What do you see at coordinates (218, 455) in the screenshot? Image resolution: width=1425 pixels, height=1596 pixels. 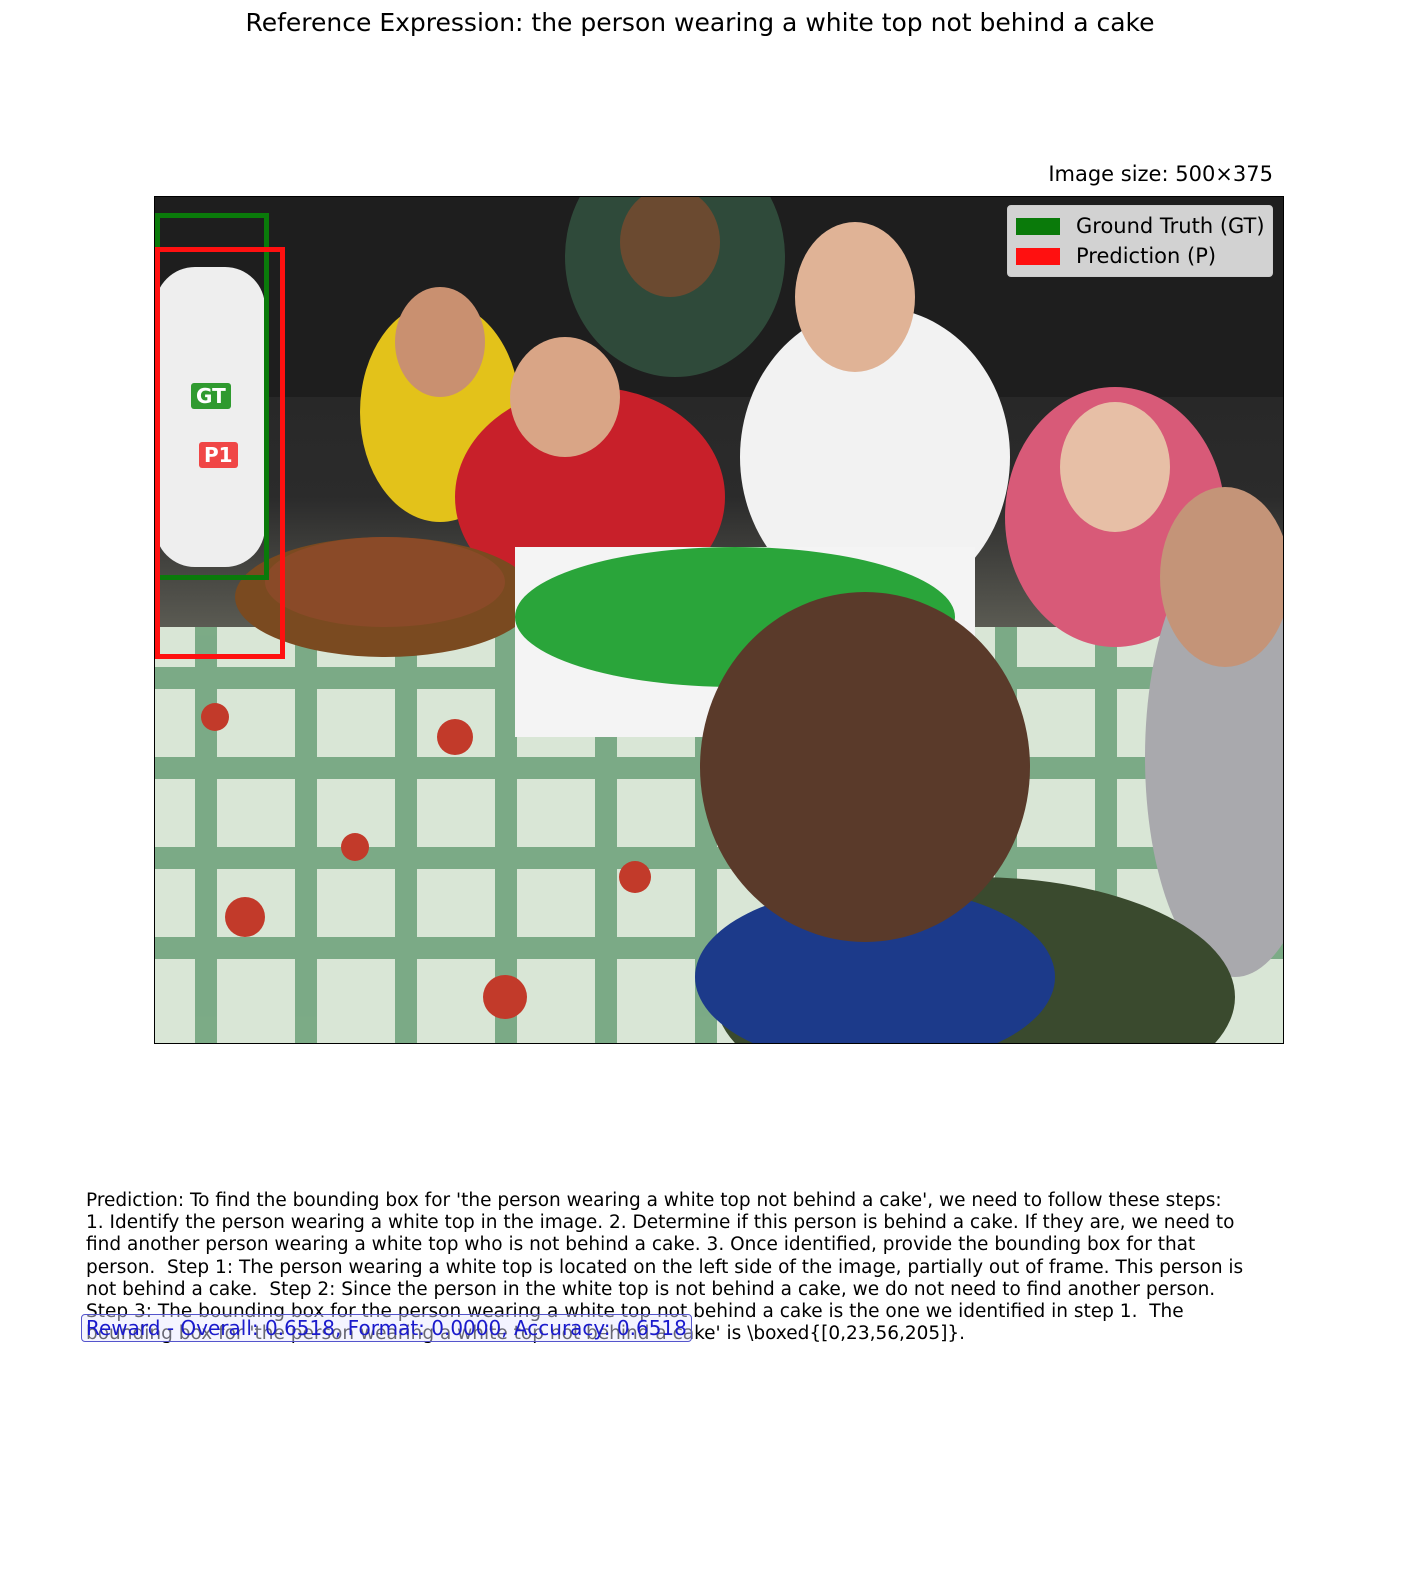 I see `prediction-tag: P1` at bounding box center [218, 455].